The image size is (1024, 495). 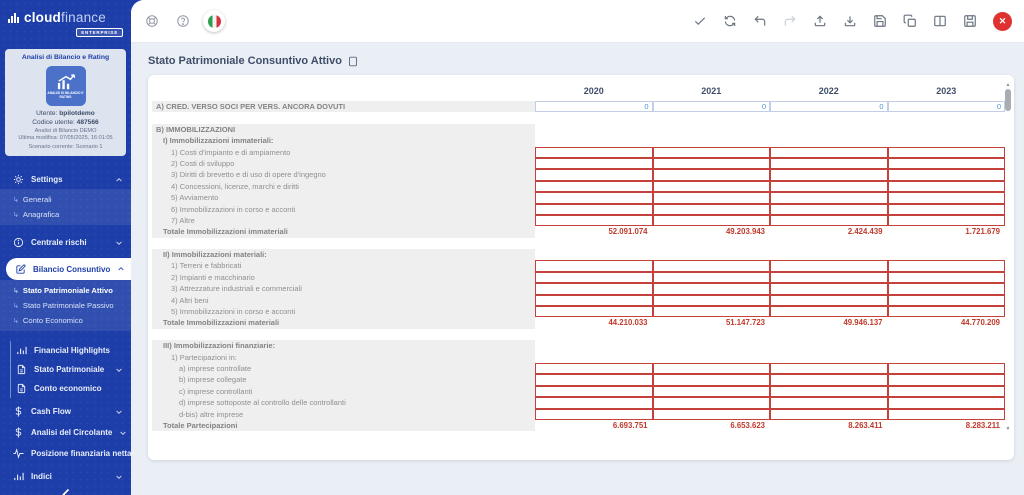 What do you see at coordinates (790, 21) in the screenshot?
I see `redo-button` at bounding box center [790, 21].